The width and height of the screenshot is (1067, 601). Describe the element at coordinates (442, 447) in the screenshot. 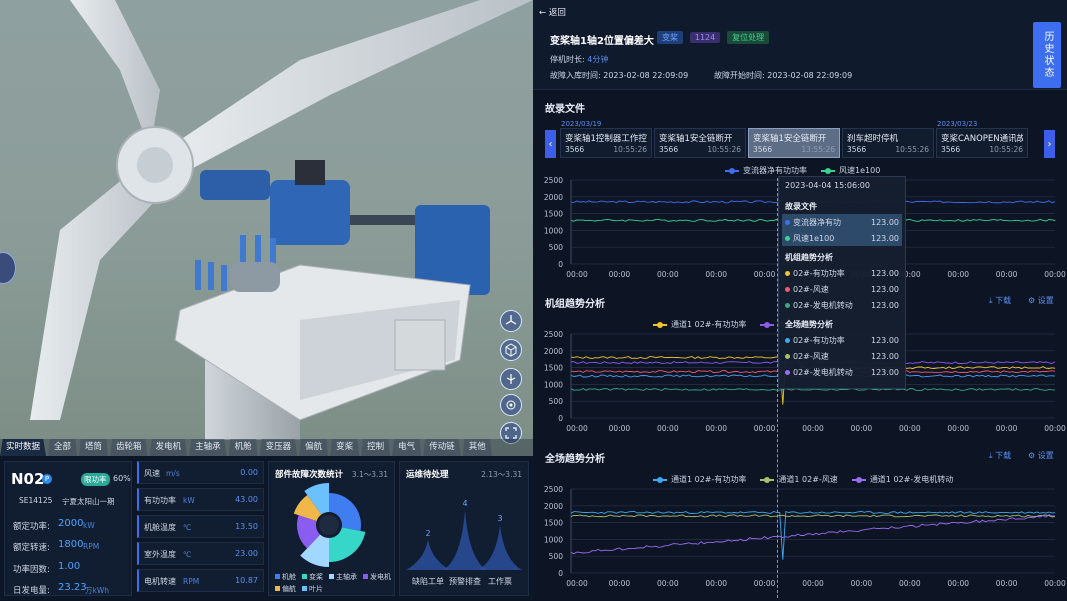

I see `tab-12: 传动链` at that location.